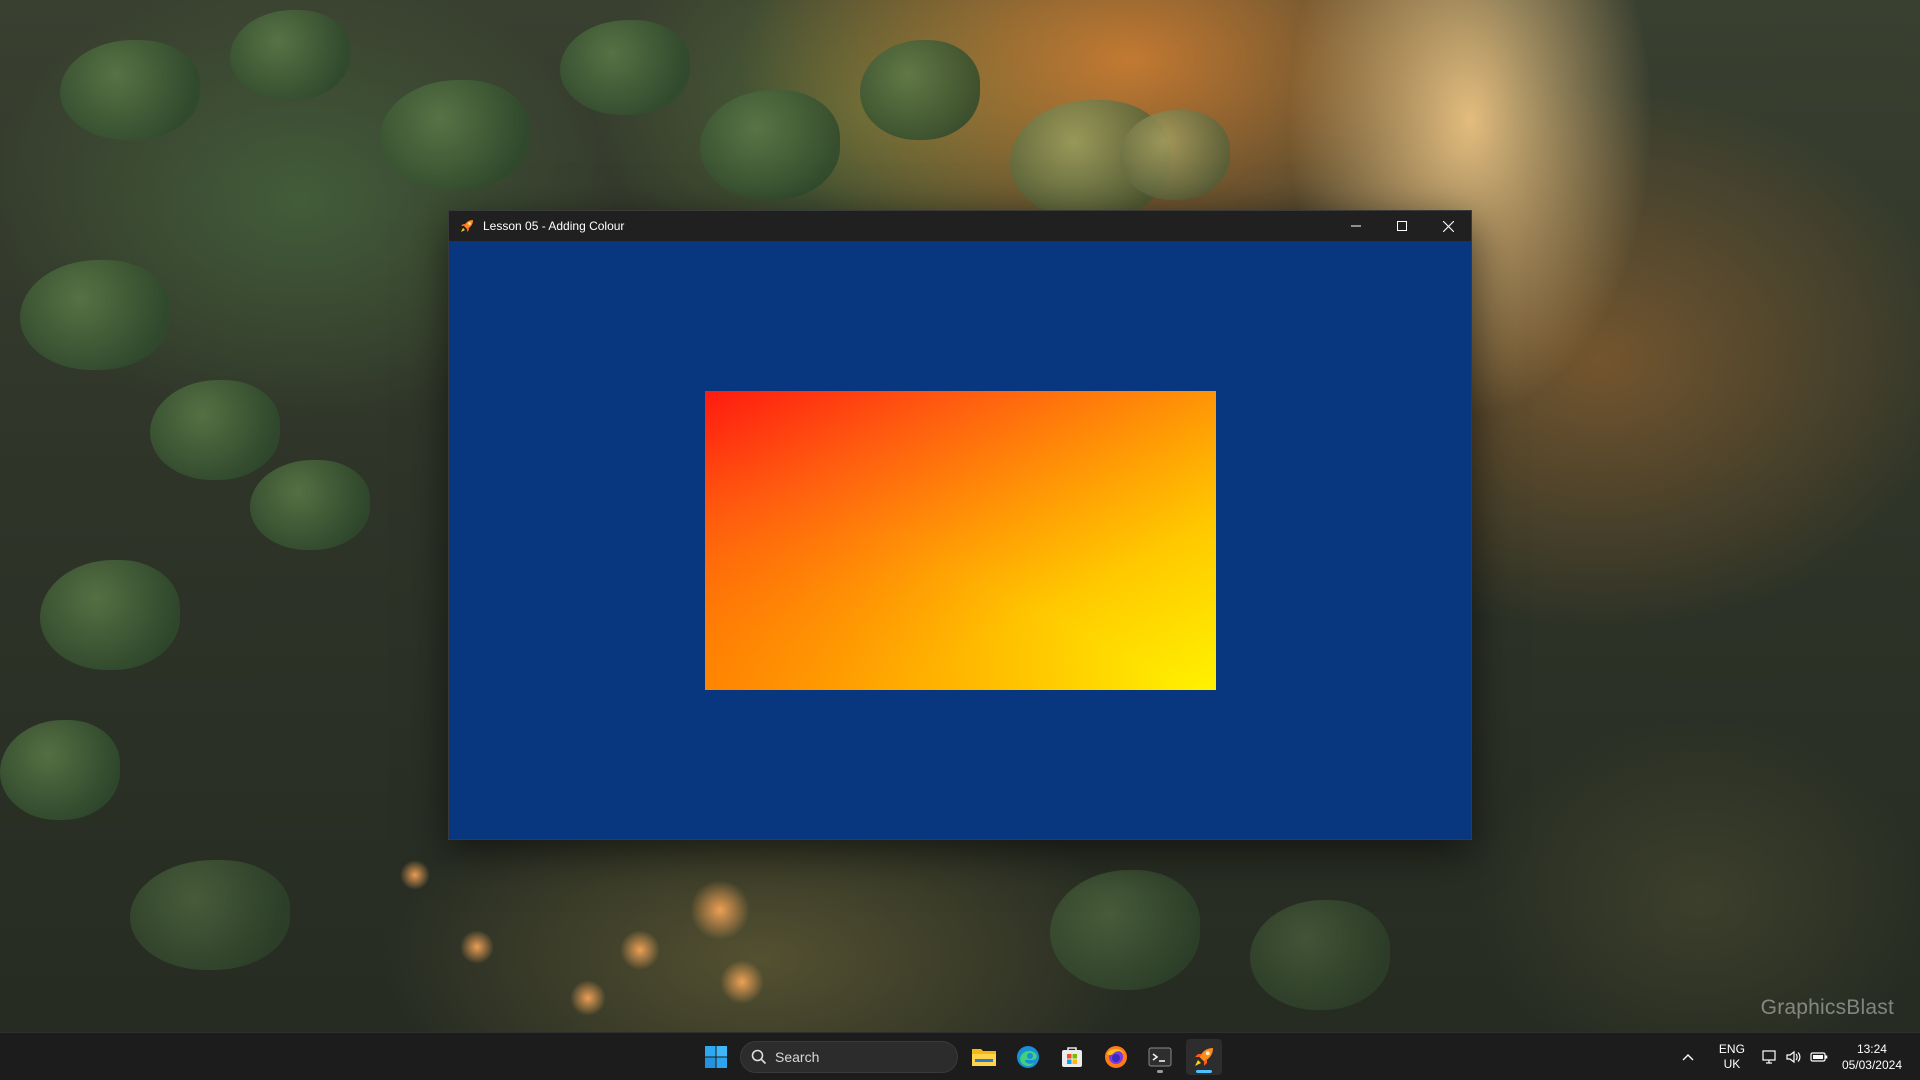 Image resolution: width=1920 pixels, height=1080 pixels. Describe the element at coordinates (1769, 1057) in the screenshot. I see `network-icon` at that location.